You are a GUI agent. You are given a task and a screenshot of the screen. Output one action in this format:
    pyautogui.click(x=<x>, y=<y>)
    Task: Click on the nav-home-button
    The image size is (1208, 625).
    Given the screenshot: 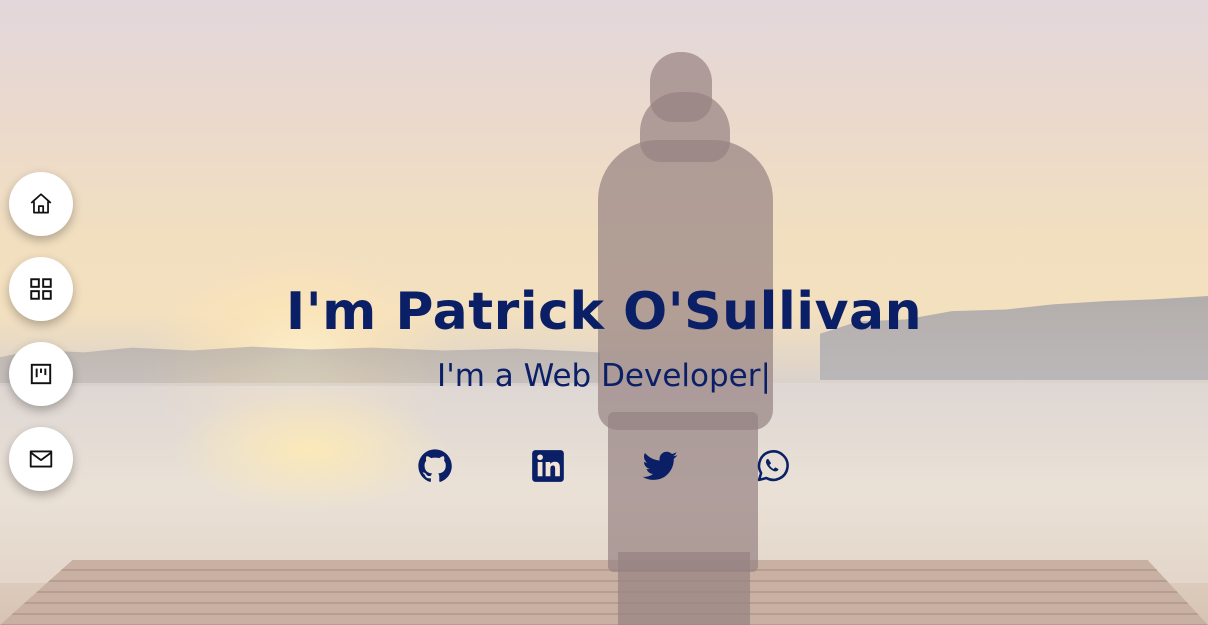 What is the action you would take?
    pyautogui.click(x=41, y=204)
    